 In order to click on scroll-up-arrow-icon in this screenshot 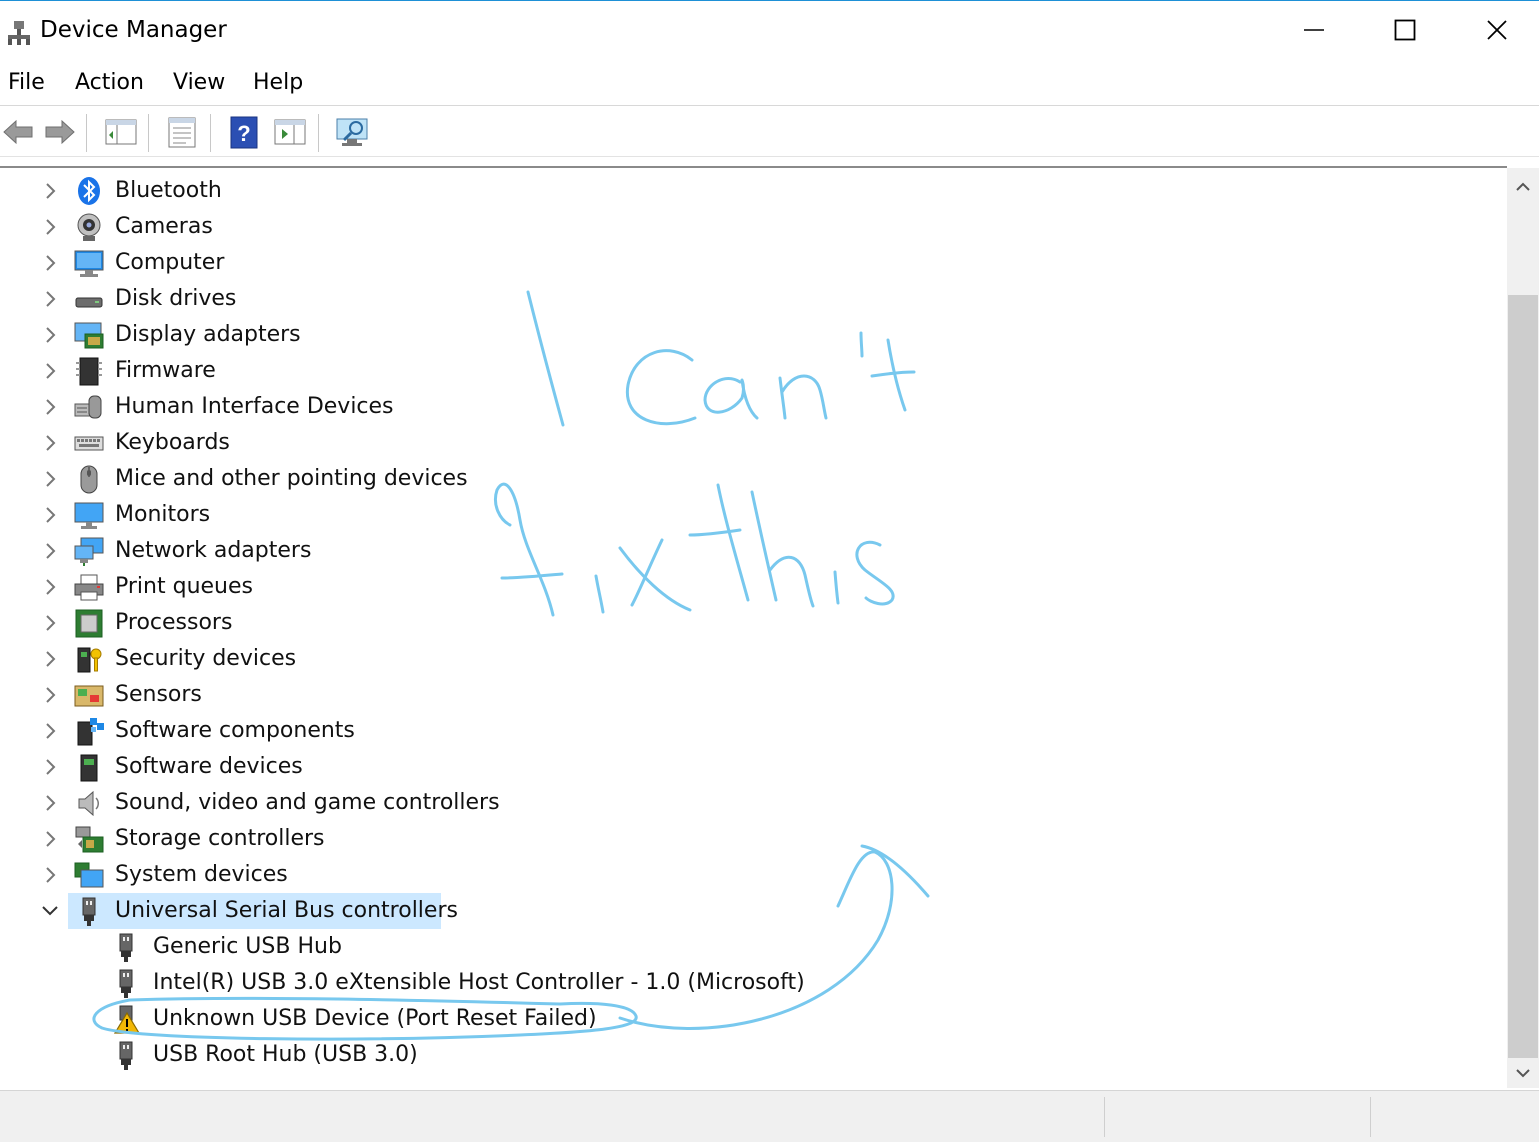, I will do `click(1523, 187)`.